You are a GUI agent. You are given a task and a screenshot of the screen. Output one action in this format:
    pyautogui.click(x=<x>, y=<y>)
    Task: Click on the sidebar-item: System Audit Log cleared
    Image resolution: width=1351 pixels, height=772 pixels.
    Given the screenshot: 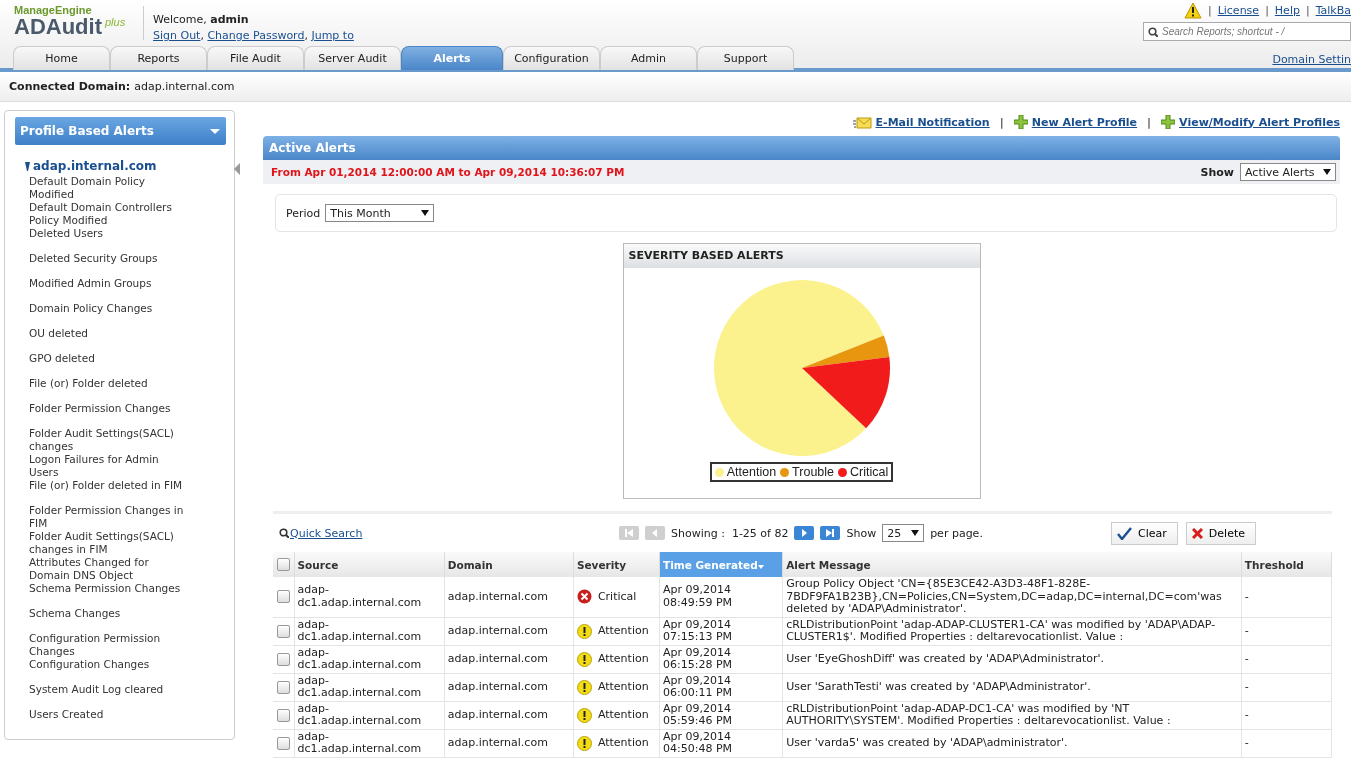 What is the action you would take?
    pyautogui.click(x=109, y=695)
    